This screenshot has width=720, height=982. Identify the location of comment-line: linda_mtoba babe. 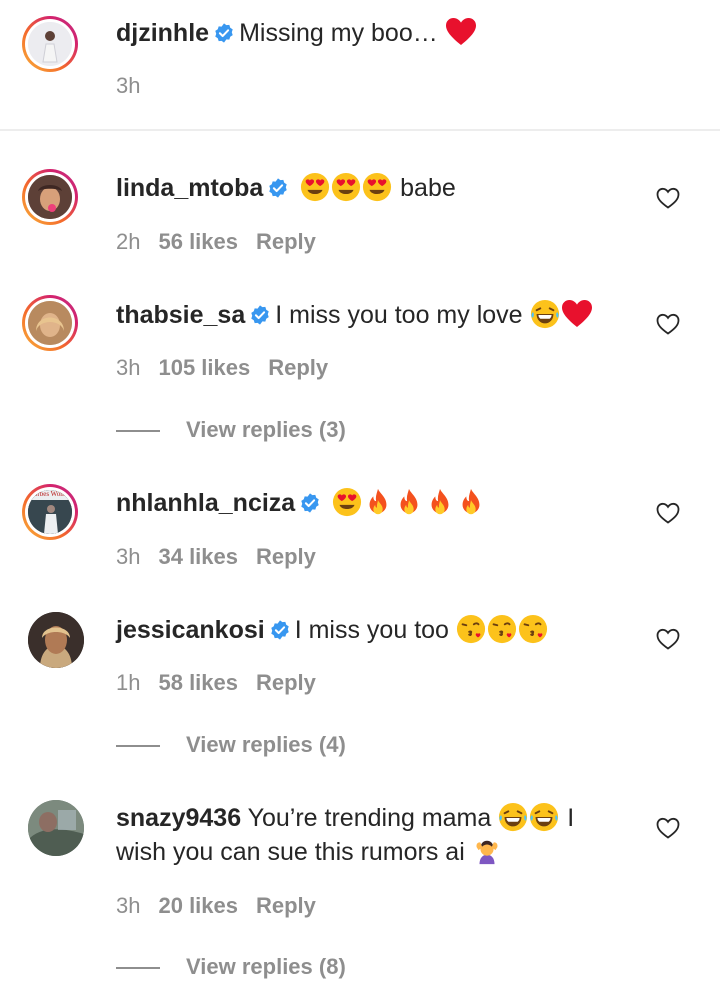
(286, 188).